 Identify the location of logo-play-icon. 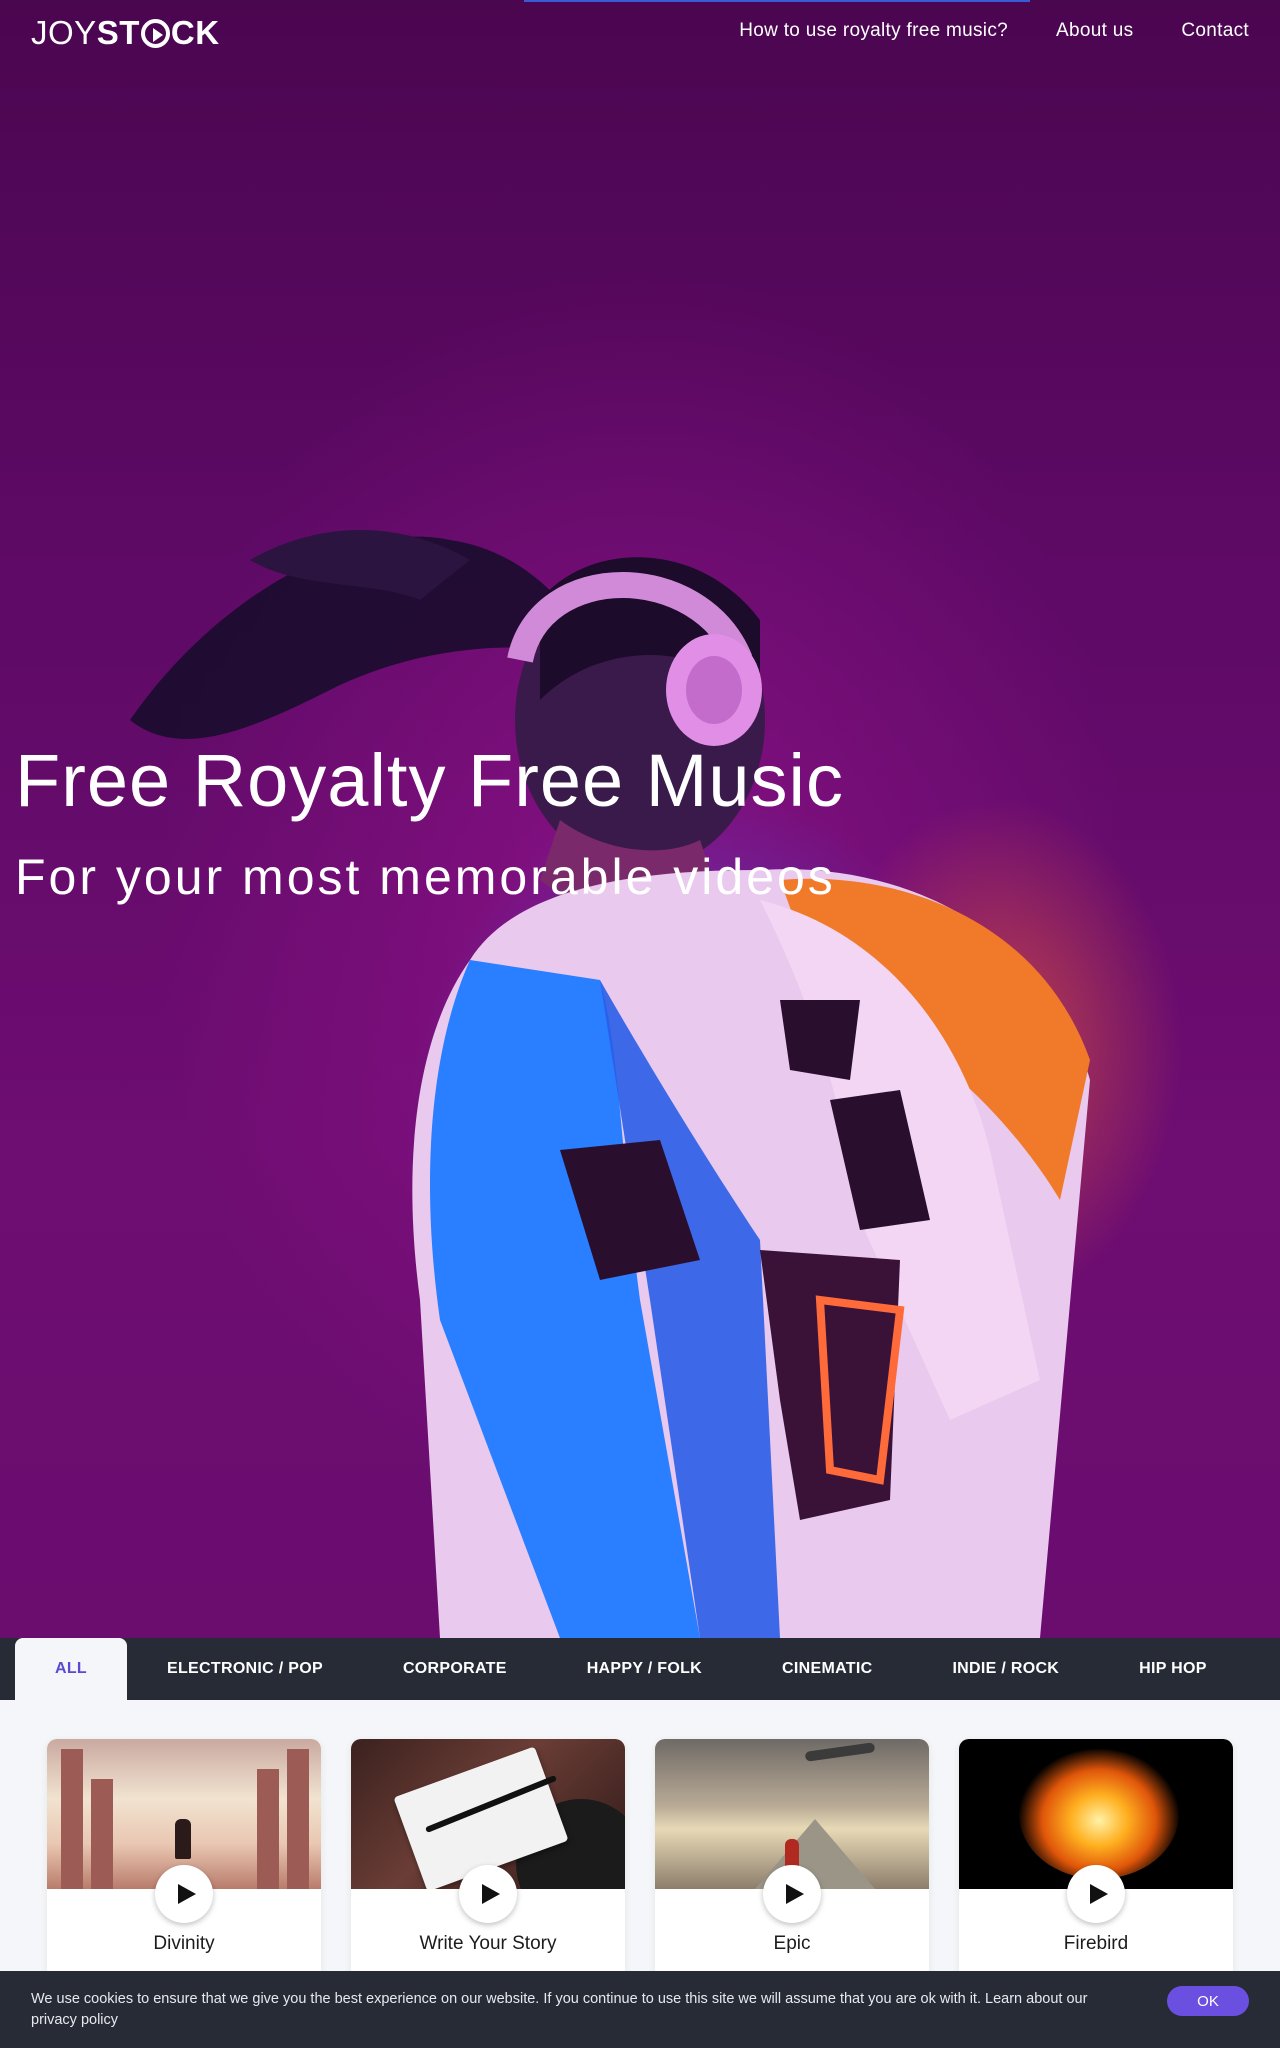
(155, 33).